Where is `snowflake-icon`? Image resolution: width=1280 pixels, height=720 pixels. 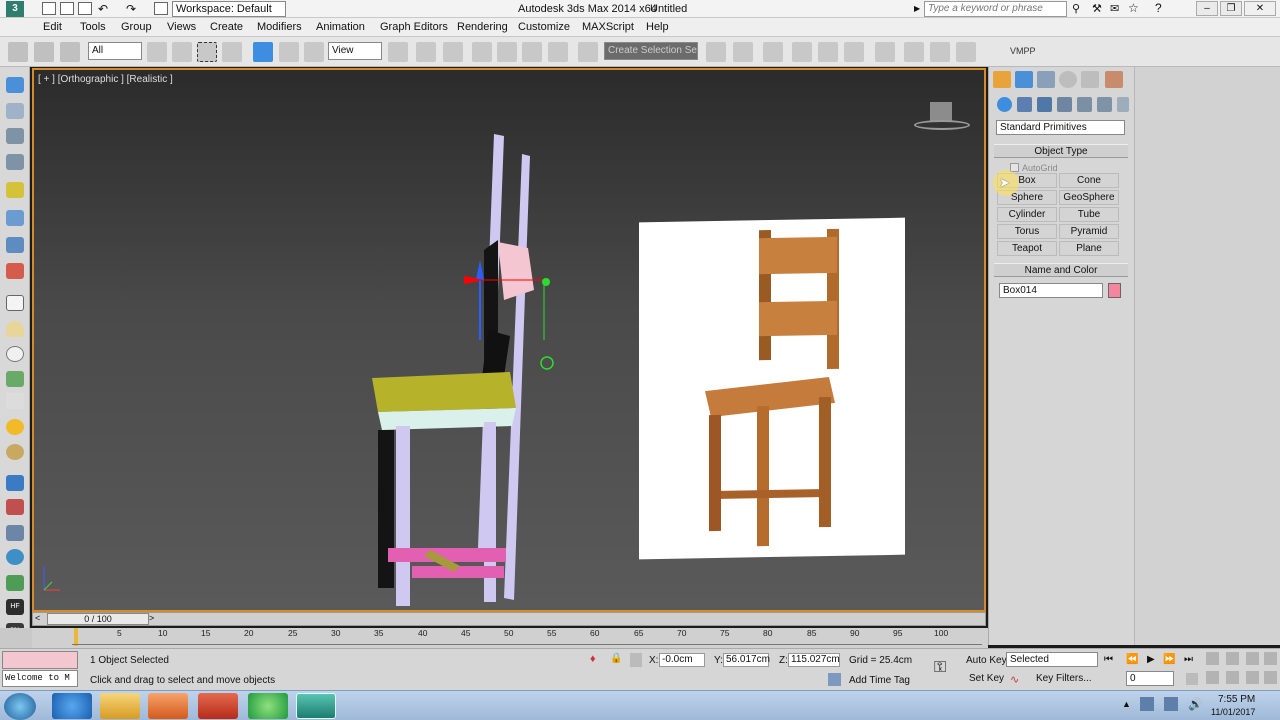 snowflake-icon is located at coordinates (15, 483).